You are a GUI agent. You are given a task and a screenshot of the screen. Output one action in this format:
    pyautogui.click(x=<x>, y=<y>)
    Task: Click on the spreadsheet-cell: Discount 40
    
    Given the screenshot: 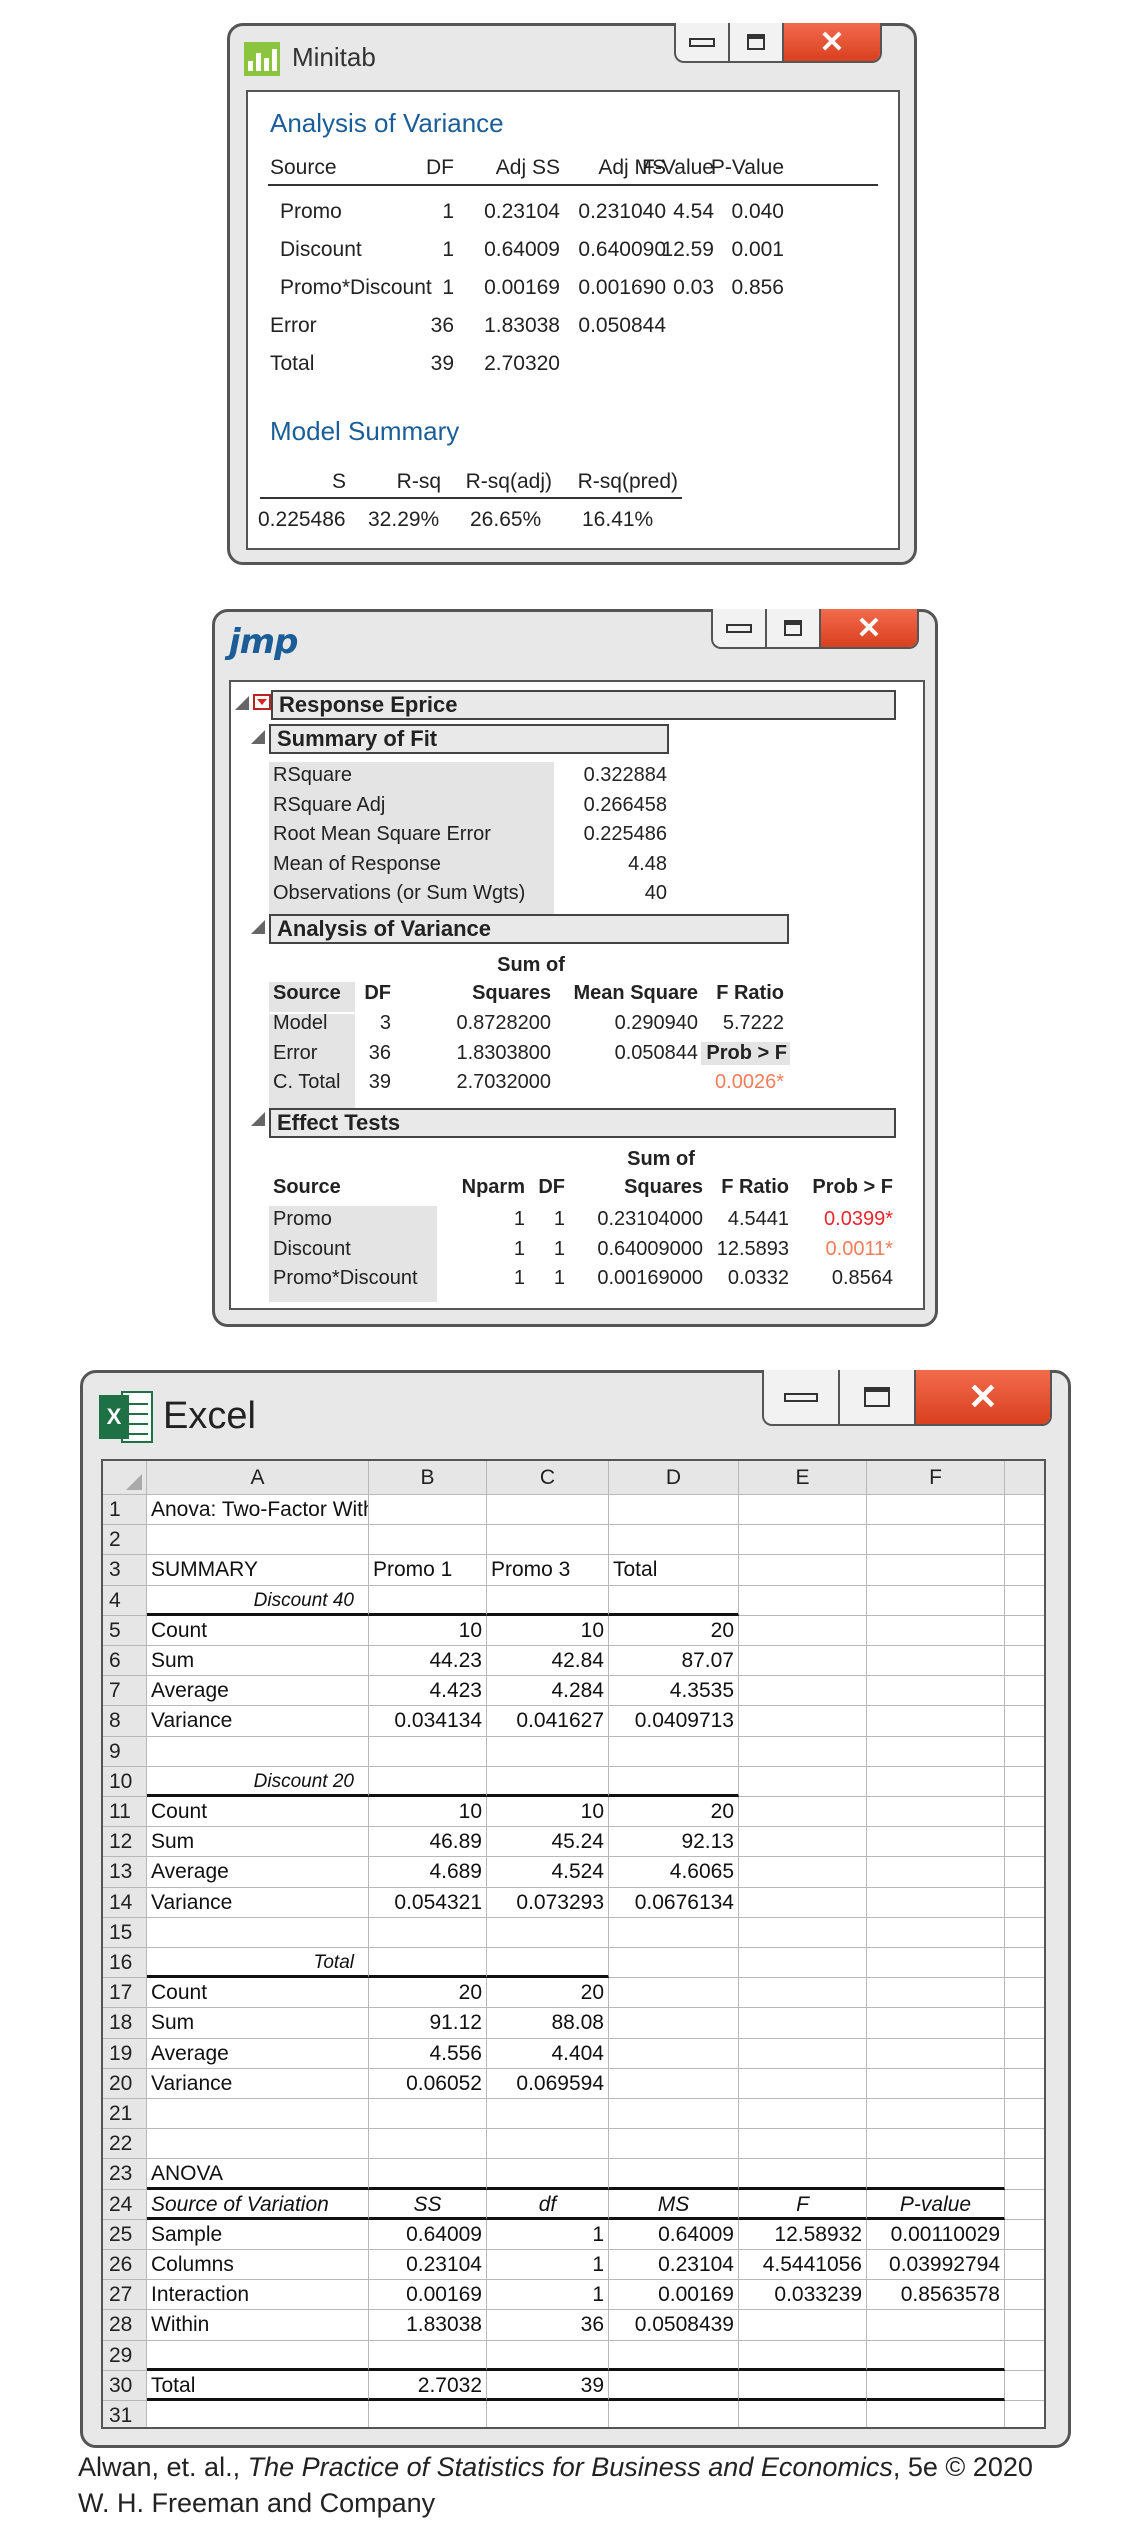 What is the action you would take?
    pyautogui.click(x=258, y=1600)
    